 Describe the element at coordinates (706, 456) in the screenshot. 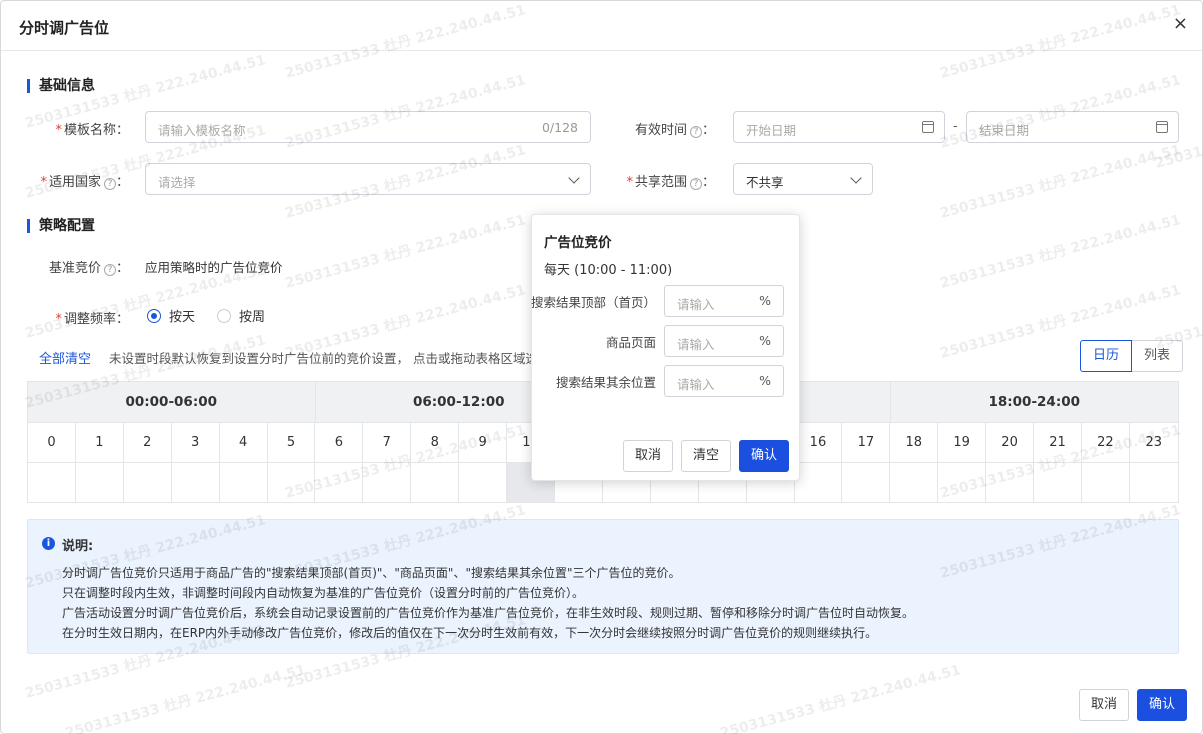

I see `popover-clear-button: 清空` at that location.